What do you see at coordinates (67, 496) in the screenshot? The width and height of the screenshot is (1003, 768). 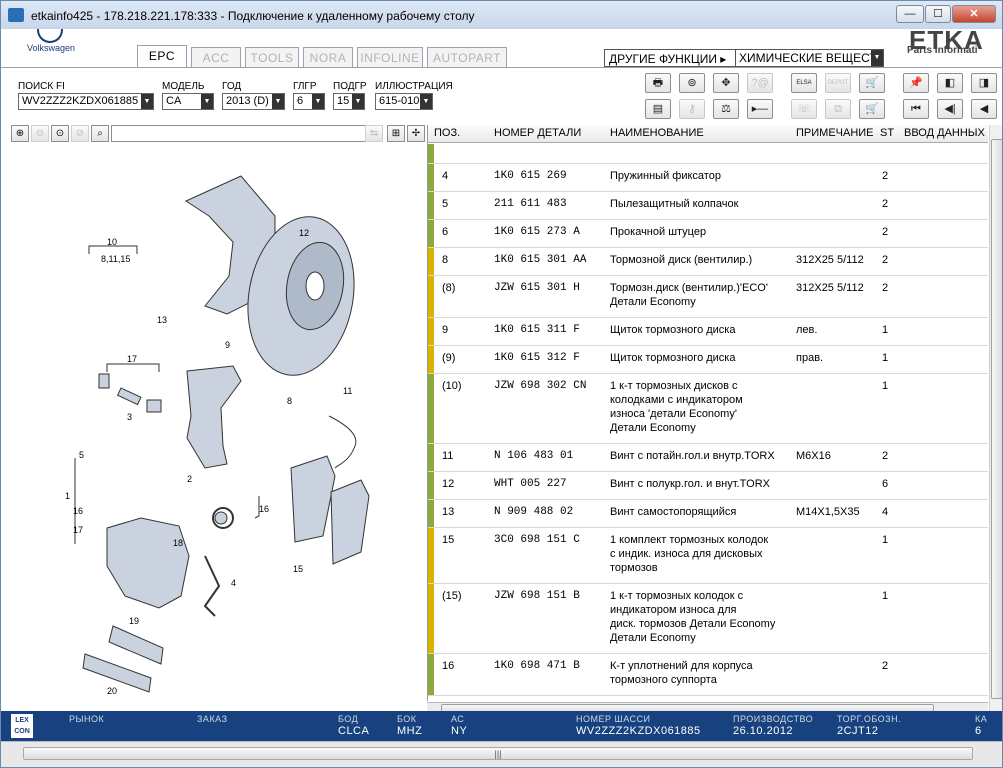 I see `callout-label: 1` at bounding box center [67, 496].